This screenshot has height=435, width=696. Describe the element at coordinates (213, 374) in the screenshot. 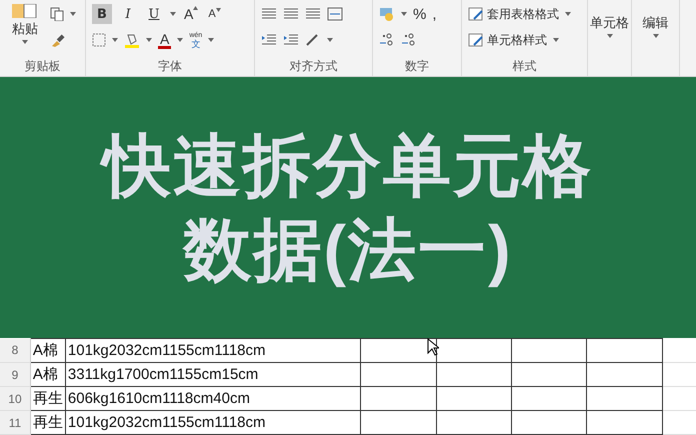

I see `table-cell: 3311kg1700cm1155cm15cm` at that location.